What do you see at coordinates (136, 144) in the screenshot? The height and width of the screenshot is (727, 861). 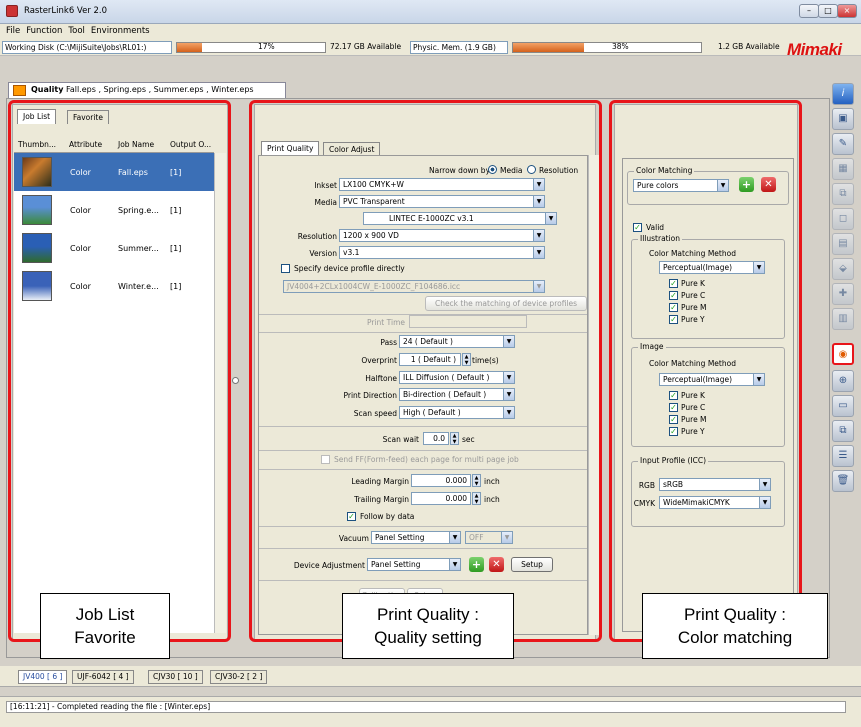 I see `col-job-name: Job Name` at bounding box center [136, 144].